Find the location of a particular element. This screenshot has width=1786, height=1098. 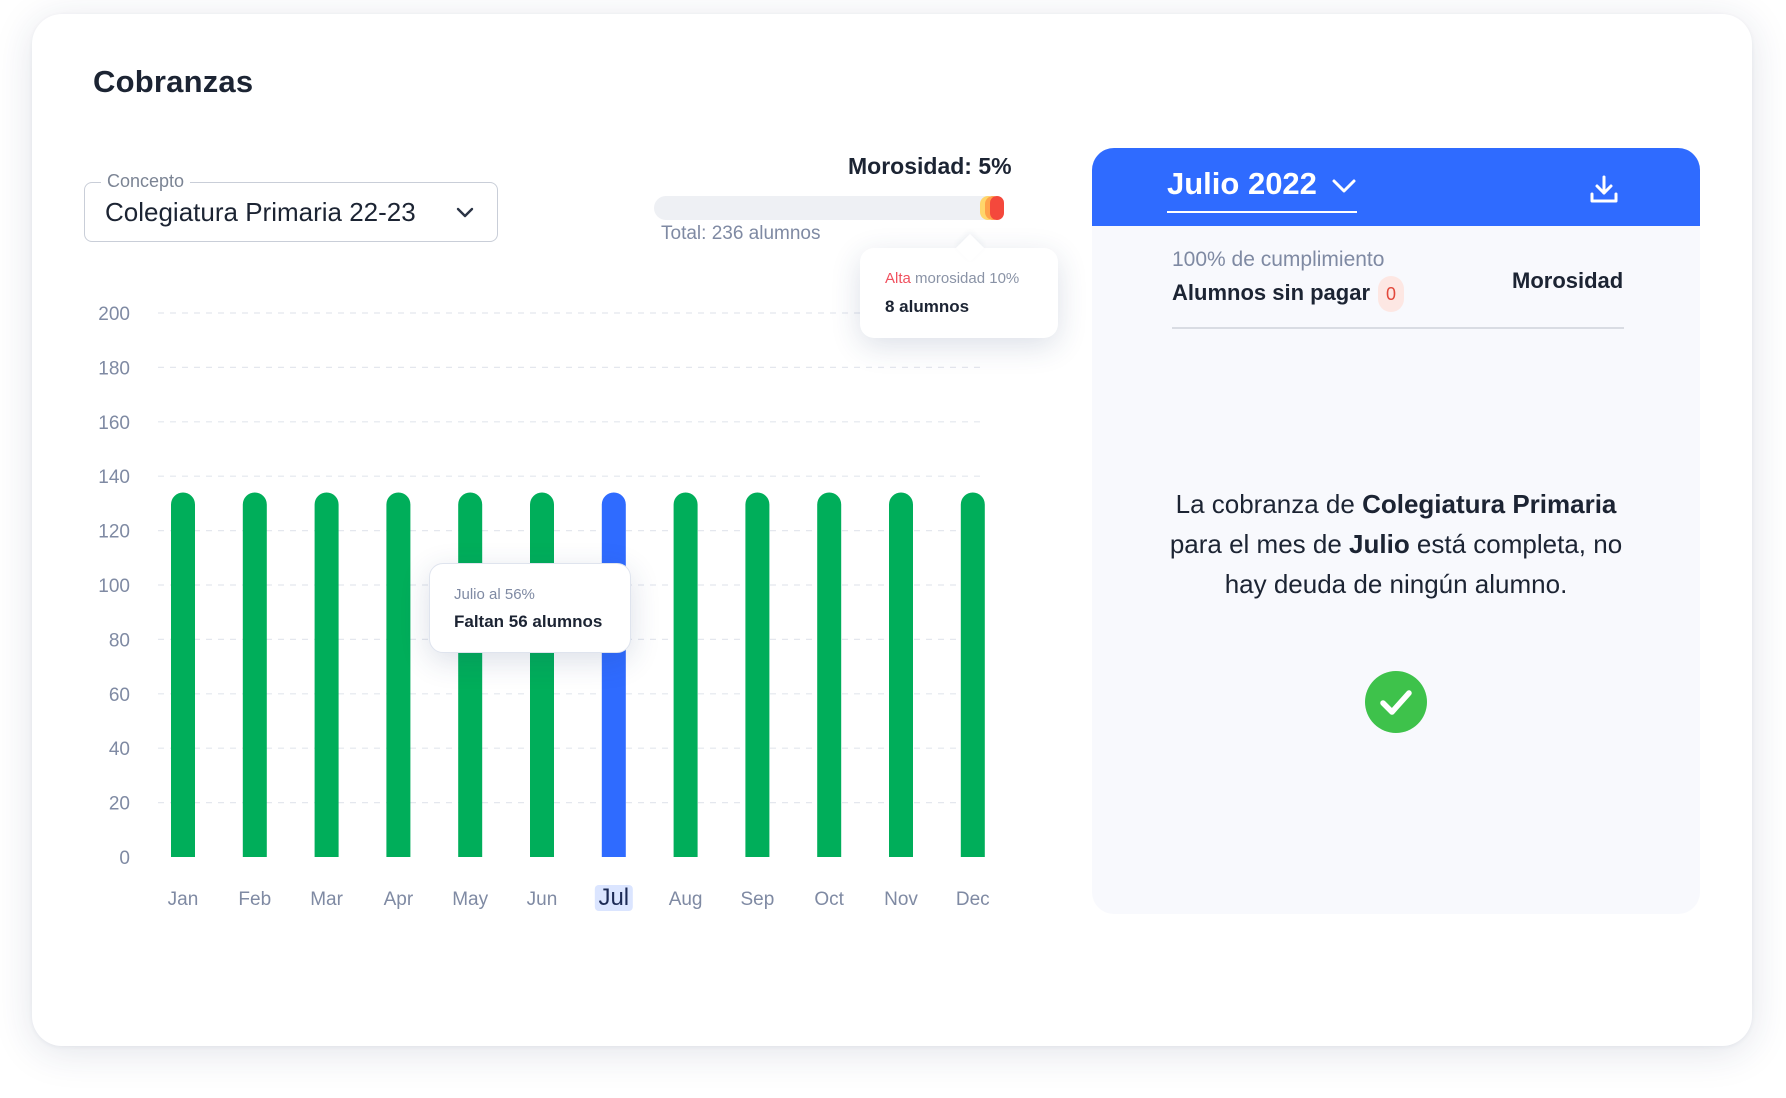

x-tick-label: Apr is located at coordinates (399, 899).